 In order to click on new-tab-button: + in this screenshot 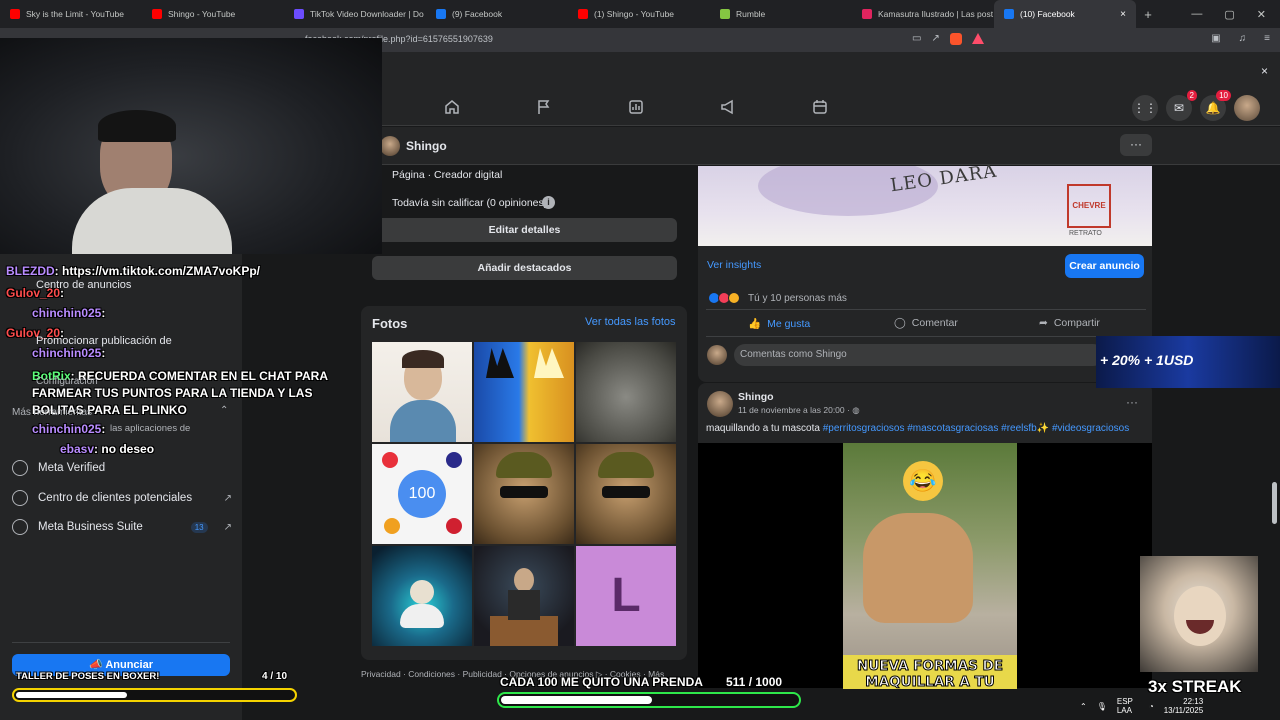, I will do `click(1148, 14)`.